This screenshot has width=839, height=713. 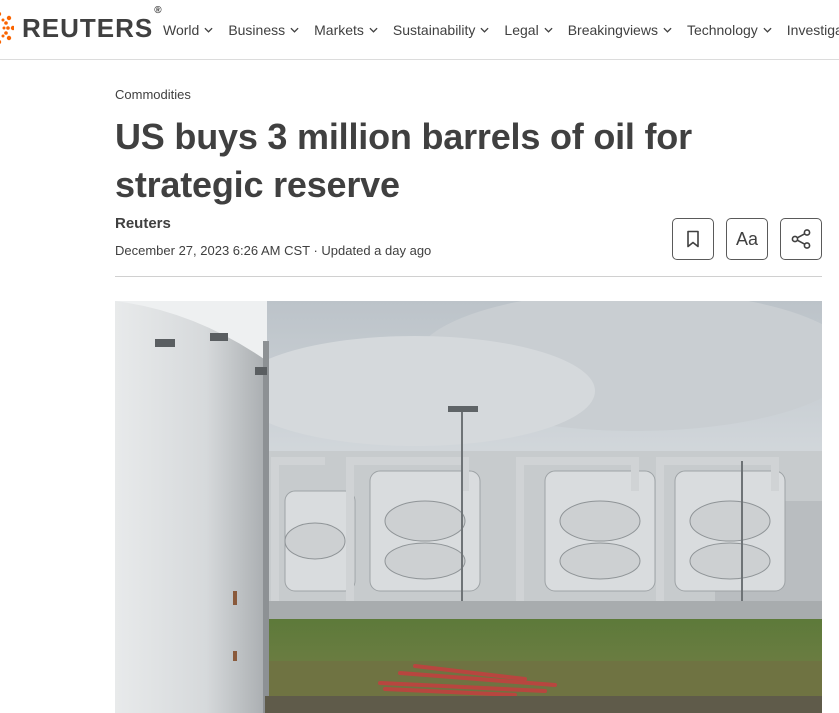 I want to click on nav-item-technology: Technology, so click(x=729, y=30).